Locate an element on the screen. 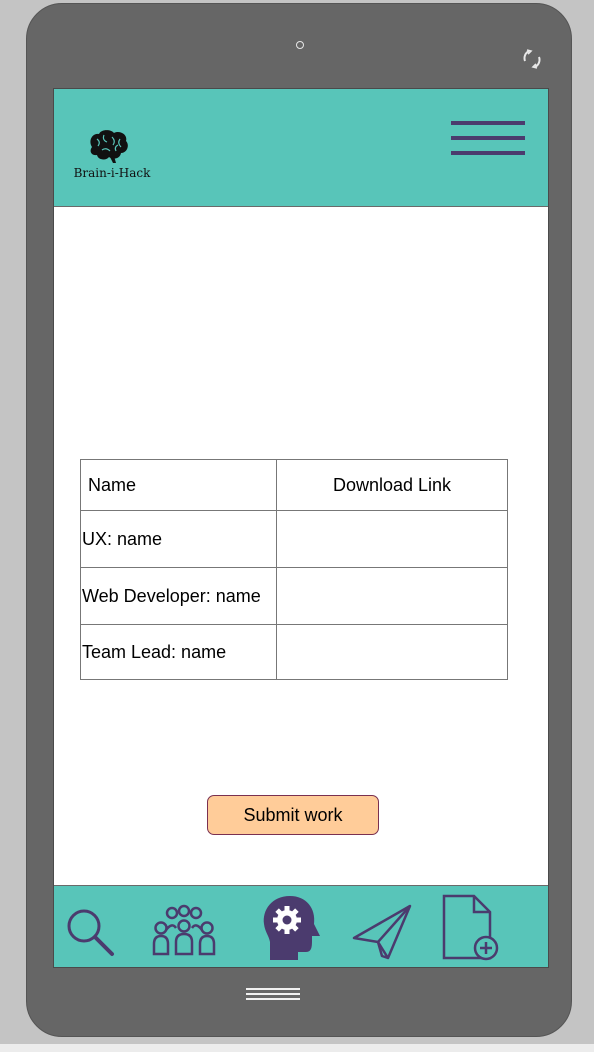 The image size is (594, 1052). add-file-icon is located at coordinates (472, 929).